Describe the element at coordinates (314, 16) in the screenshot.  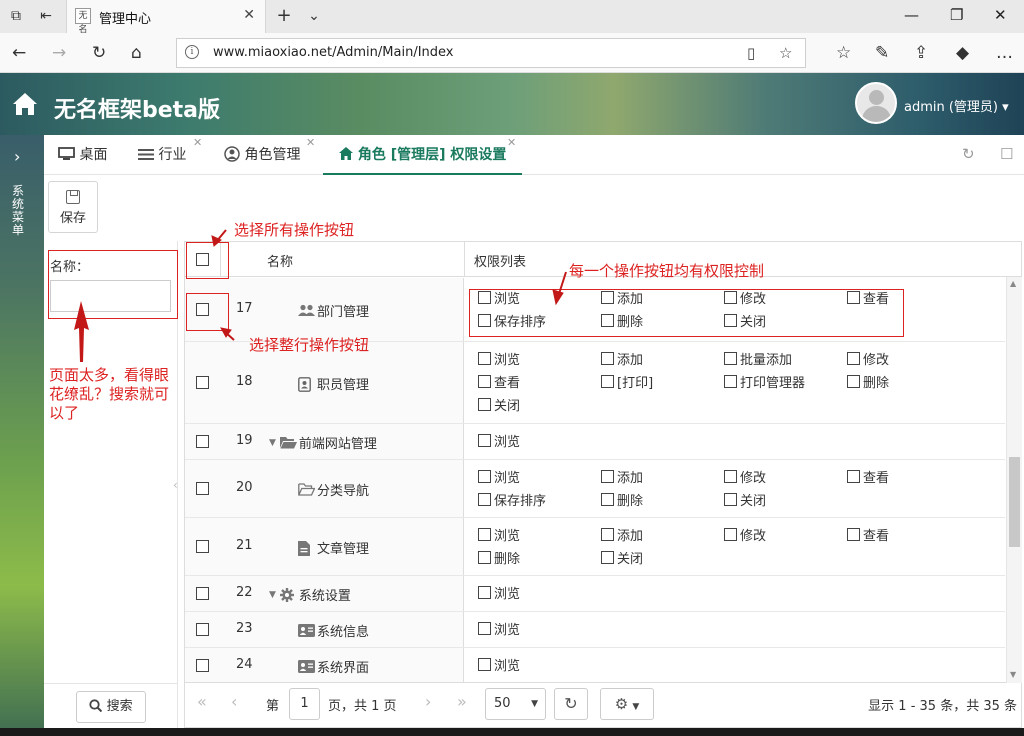
I see `tab-list-chevron-icon: ⌄` at that location.